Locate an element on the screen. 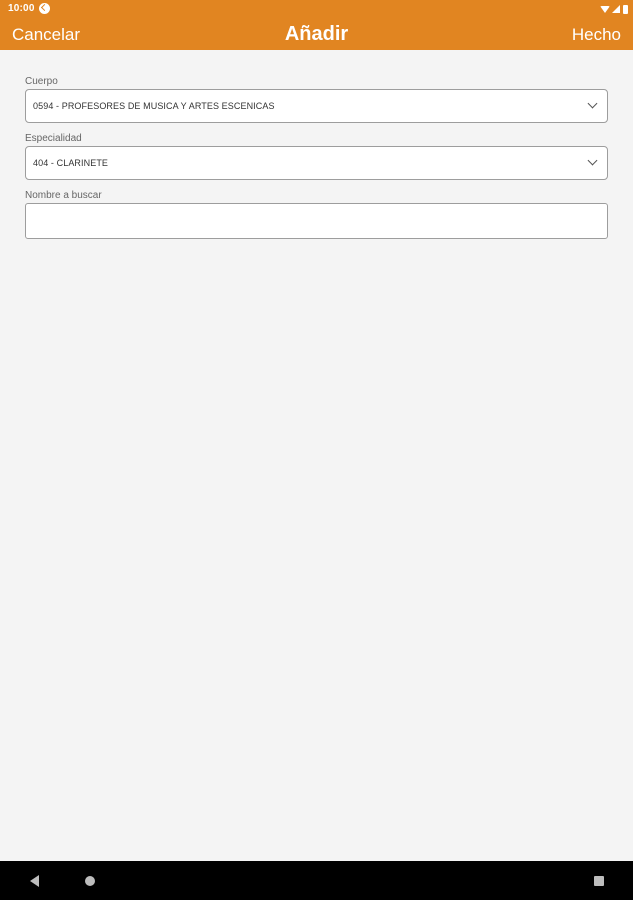 The height and width of the screenshot is (900, 633). home-icon is located at coordinates (90, 881).